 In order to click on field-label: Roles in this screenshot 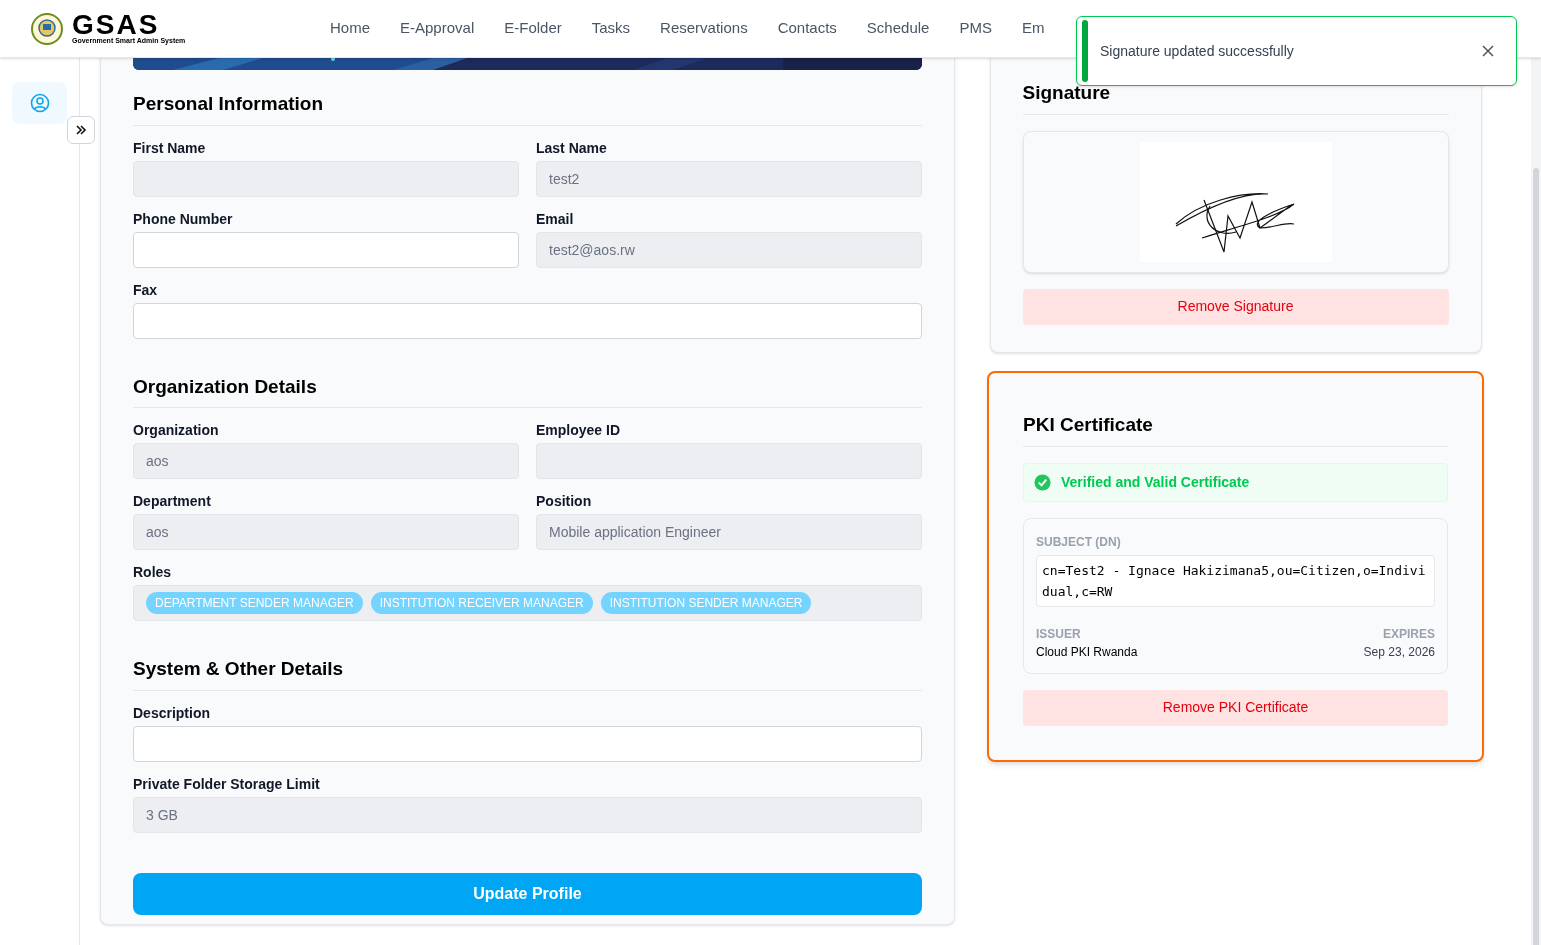, I will do `click(153, 572)`.